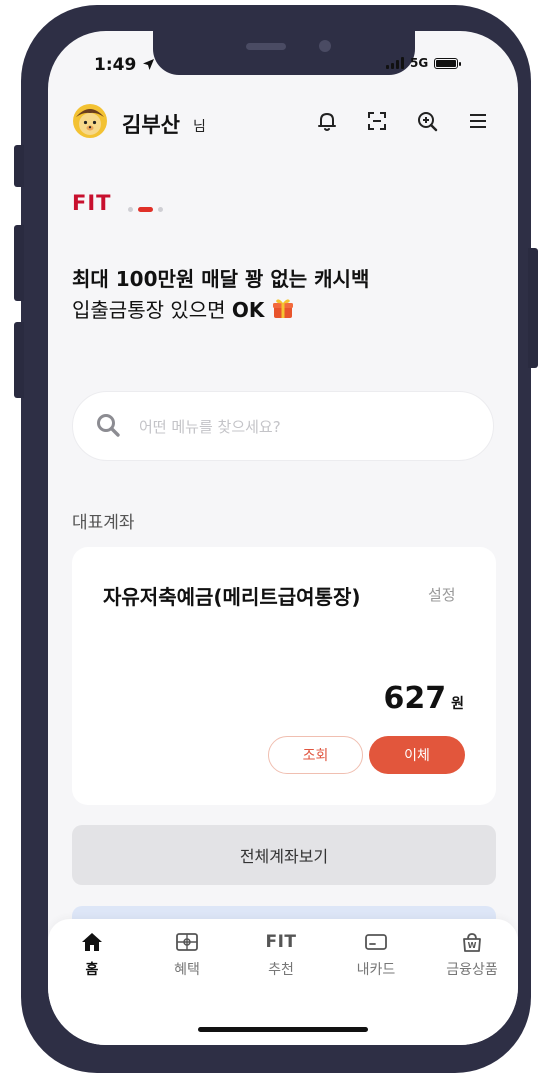  Describe the element at coordinates (376, 955) in the screenshot. I see `nav-item-my-card: 내카드` at that location.